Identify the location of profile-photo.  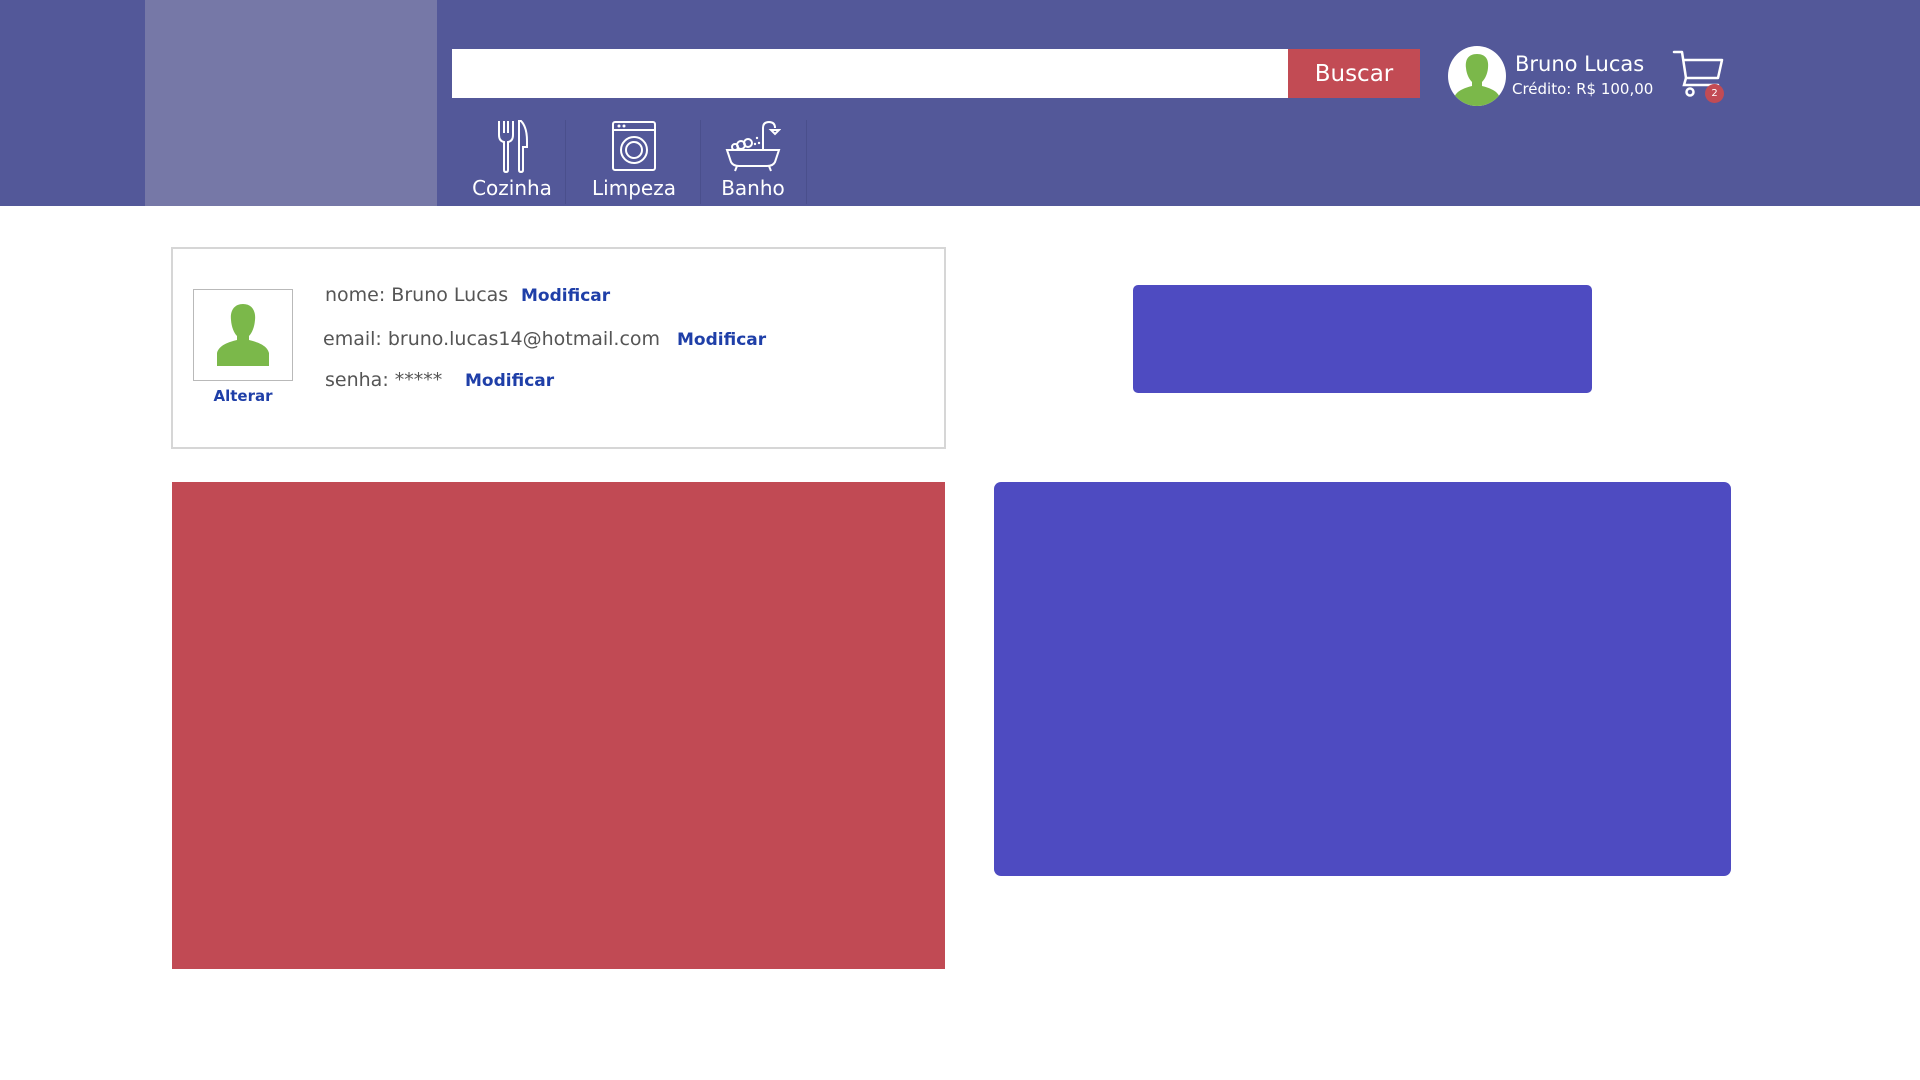
(243, 335).